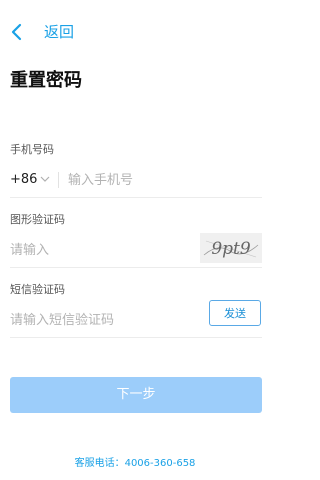 Image resolution: width=320 pixels, height=480 pixels. Describe the element at coordinates (17, 32) in the screenshot. I see `back-chevron-icon` at that location.